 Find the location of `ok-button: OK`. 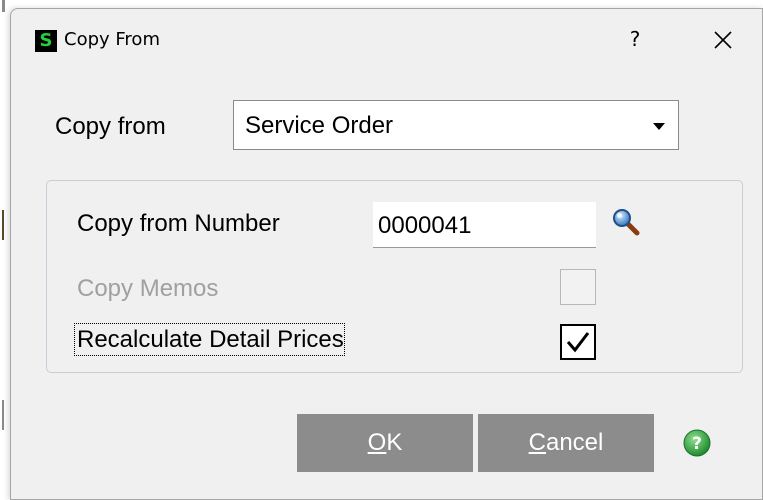

ok-button: OK is located at coordinates (385, 443).